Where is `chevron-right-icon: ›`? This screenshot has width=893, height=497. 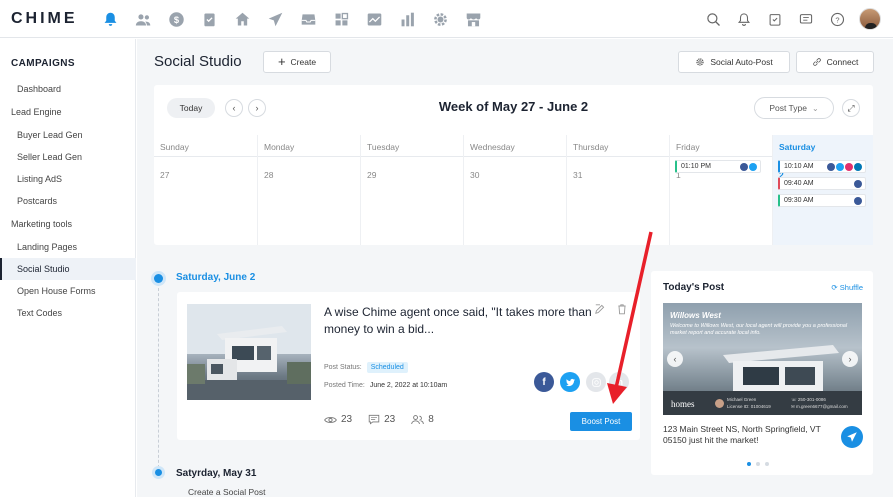 chevron-right-icon: › is located at coordinates (850, 359).